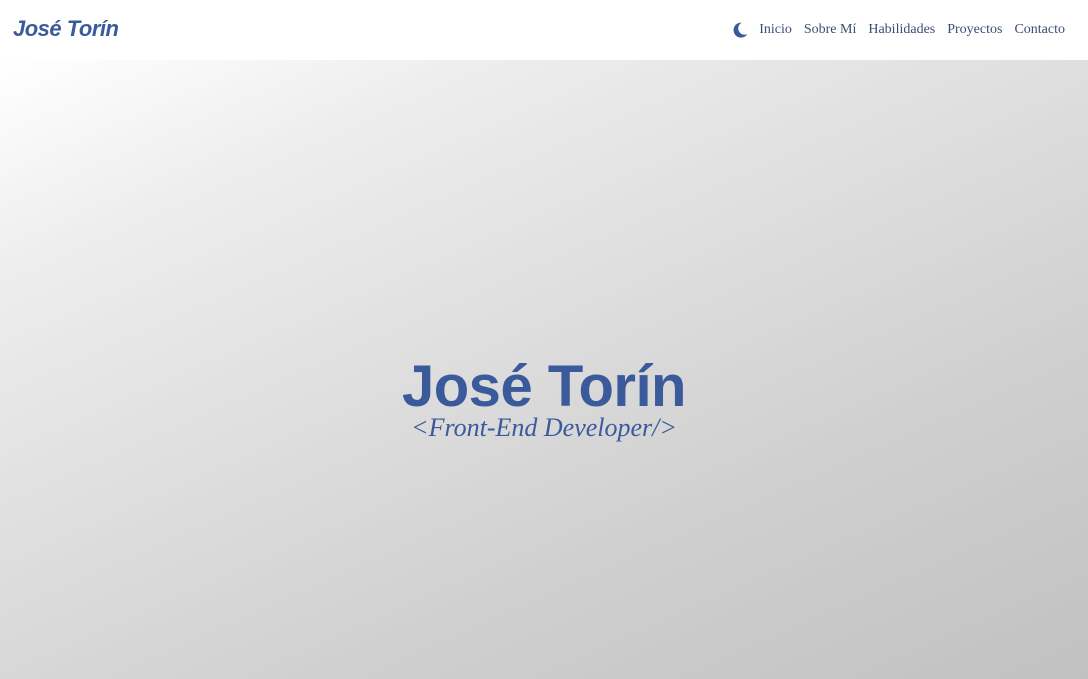  What do you see at coordinates (66, 29) in the screenshot?
I see `brand-logo-link: José Torín` at bounding box center [66, 29].